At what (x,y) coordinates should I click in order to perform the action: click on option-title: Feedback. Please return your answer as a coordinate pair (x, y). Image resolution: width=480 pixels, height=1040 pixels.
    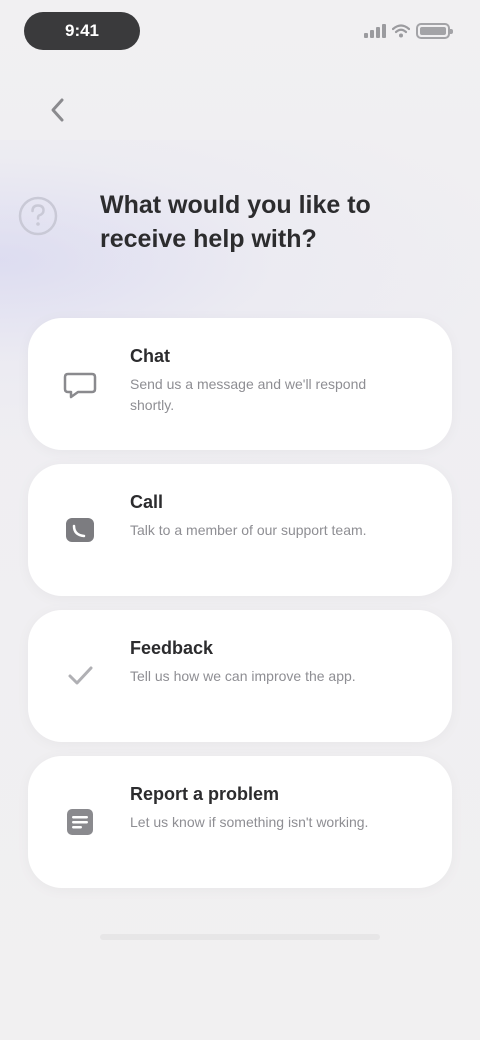
    Looking at the image, I should click on (172, 648).